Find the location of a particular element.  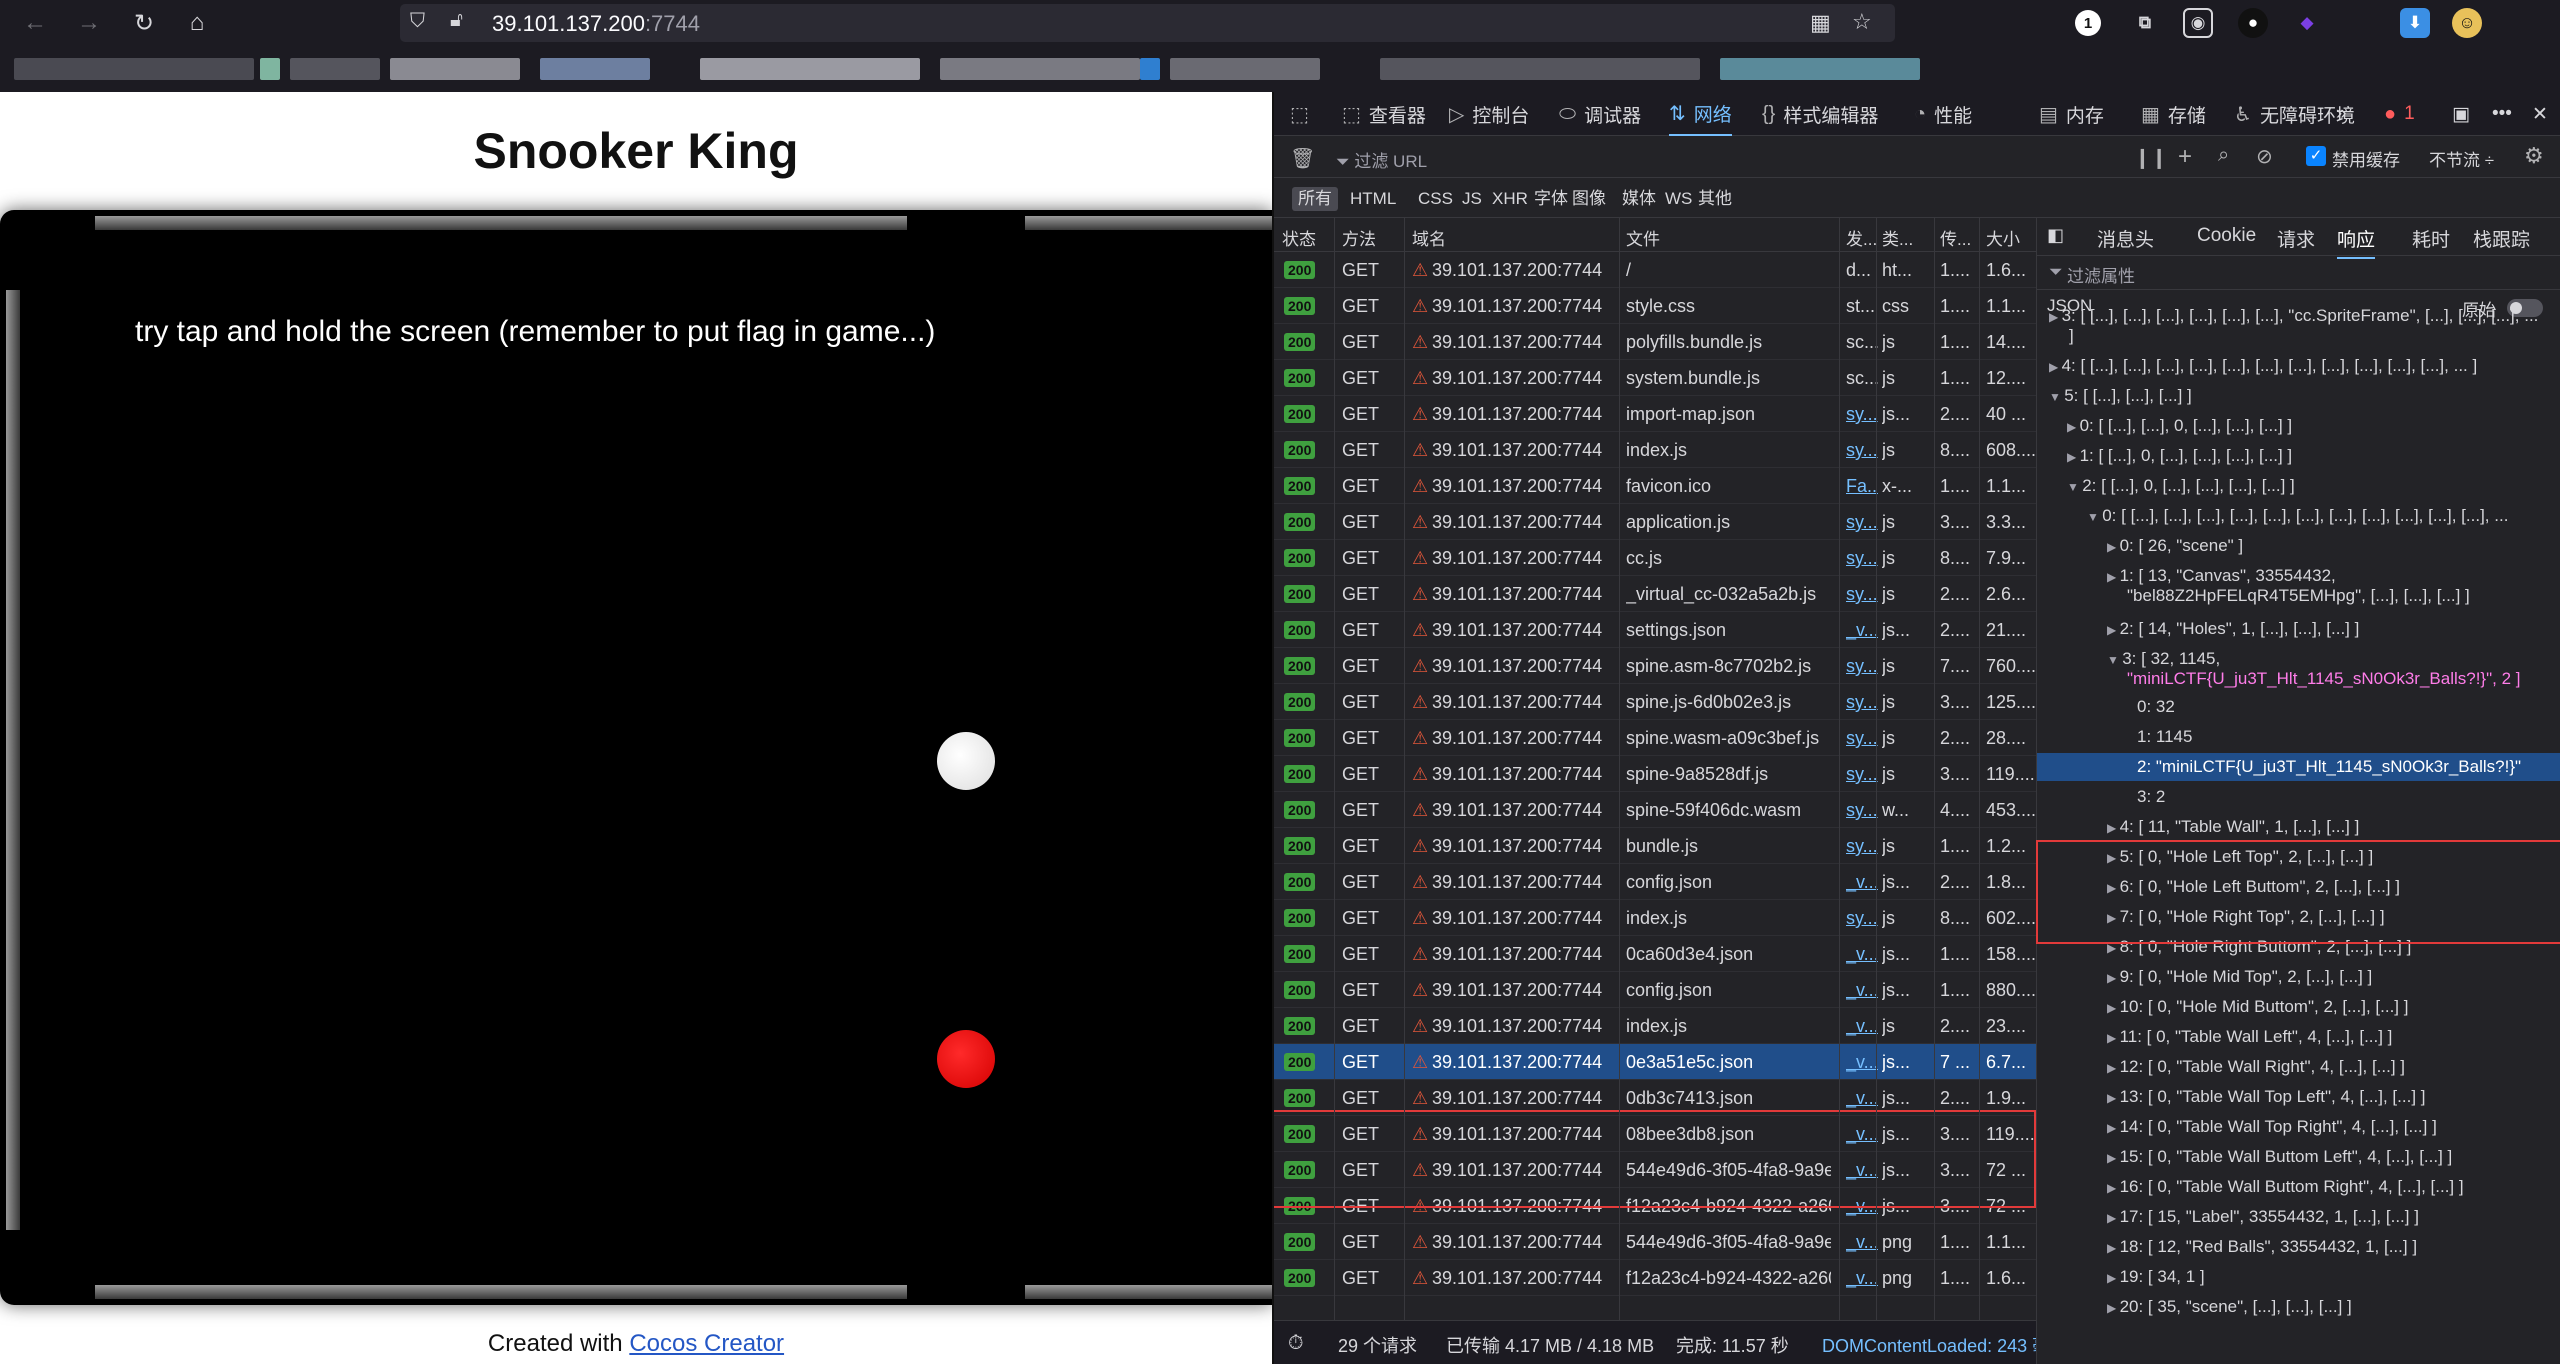

panel-tab: 耗时 is located at coordinates (2431, 238).